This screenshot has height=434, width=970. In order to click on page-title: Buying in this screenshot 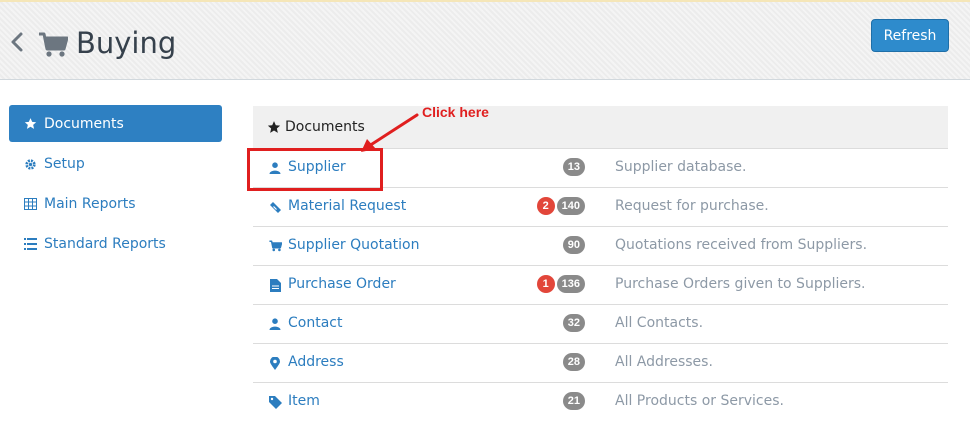, I will do `click(126, 43)`.